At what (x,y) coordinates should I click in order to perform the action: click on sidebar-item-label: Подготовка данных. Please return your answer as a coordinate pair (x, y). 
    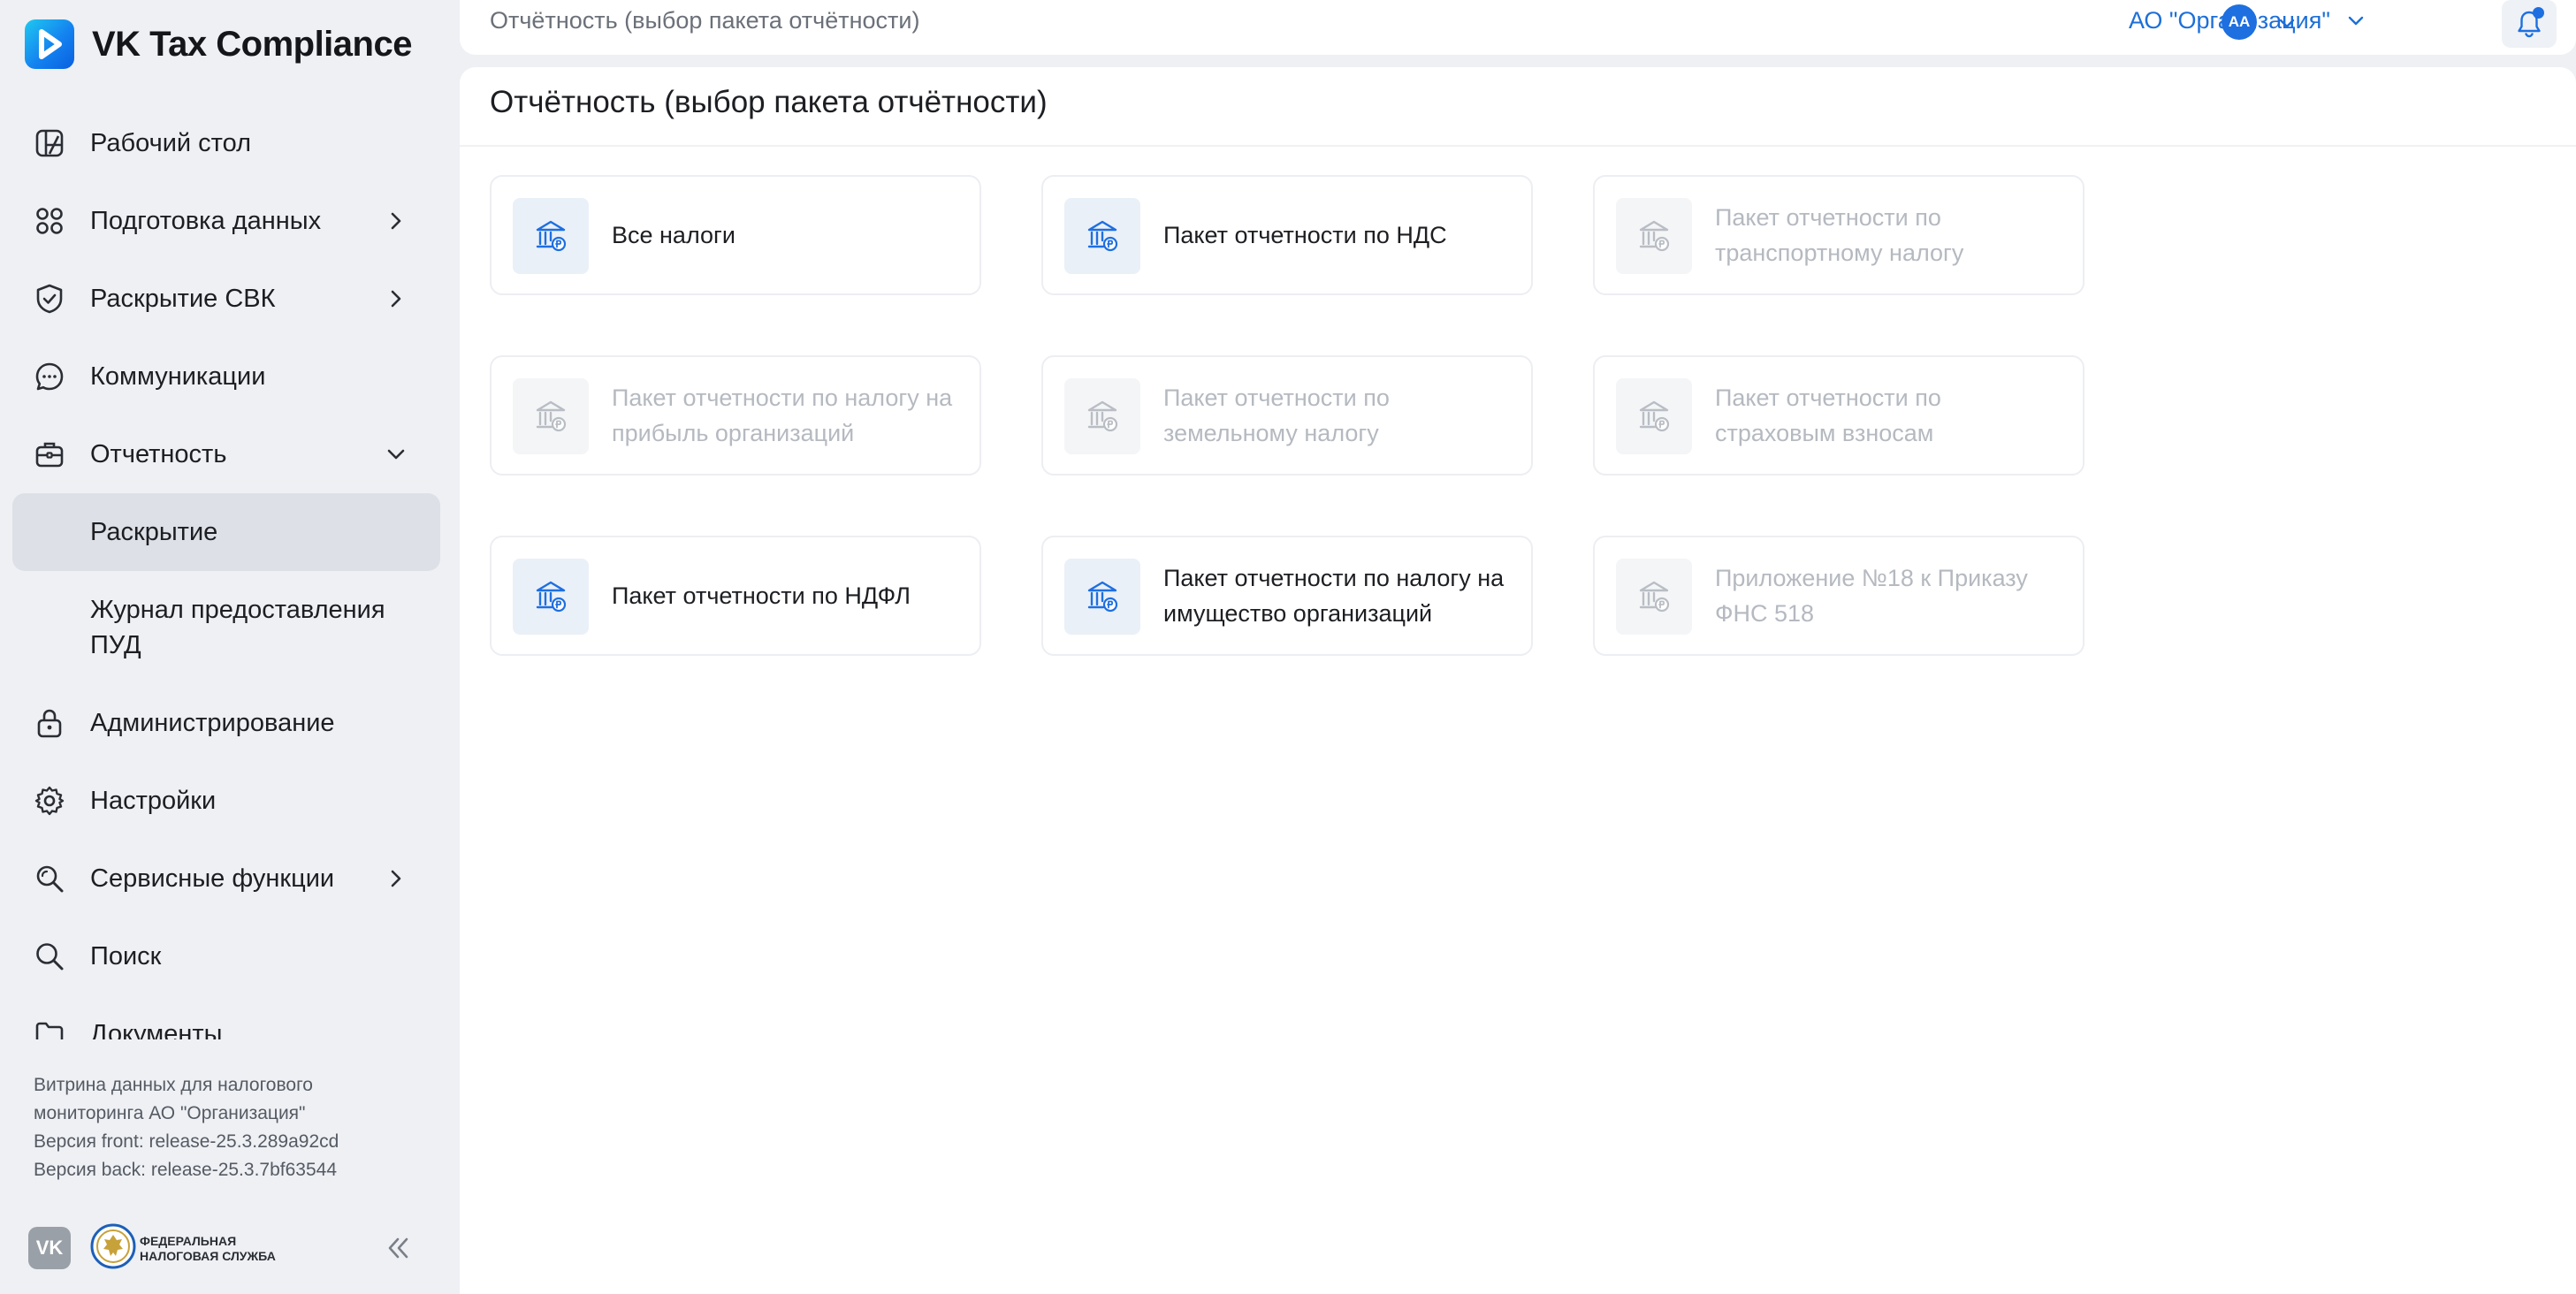
    Looking at the image, I should click on (206, 221).